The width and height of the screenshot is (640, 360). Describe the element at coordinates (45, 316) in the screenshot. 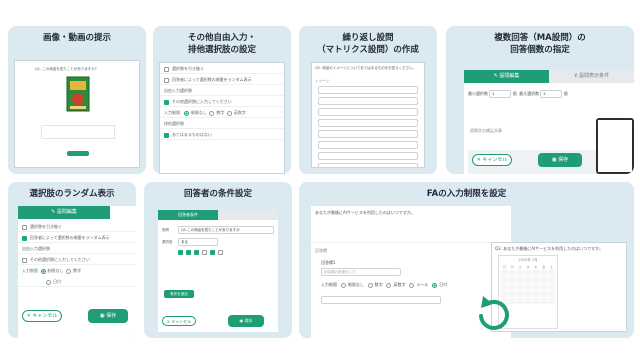

I see `cancel-label: キャンセル` at that location.